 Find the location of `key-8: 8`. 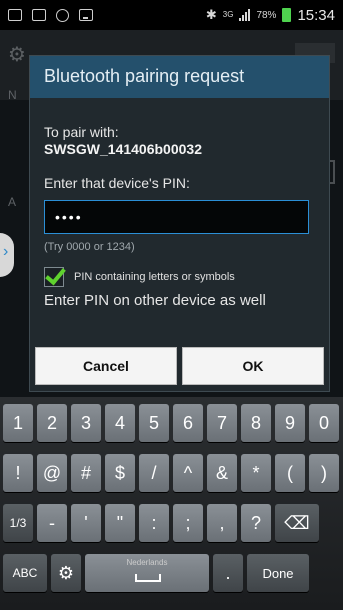

key-8: 8 is located at coordinates (256, 423).